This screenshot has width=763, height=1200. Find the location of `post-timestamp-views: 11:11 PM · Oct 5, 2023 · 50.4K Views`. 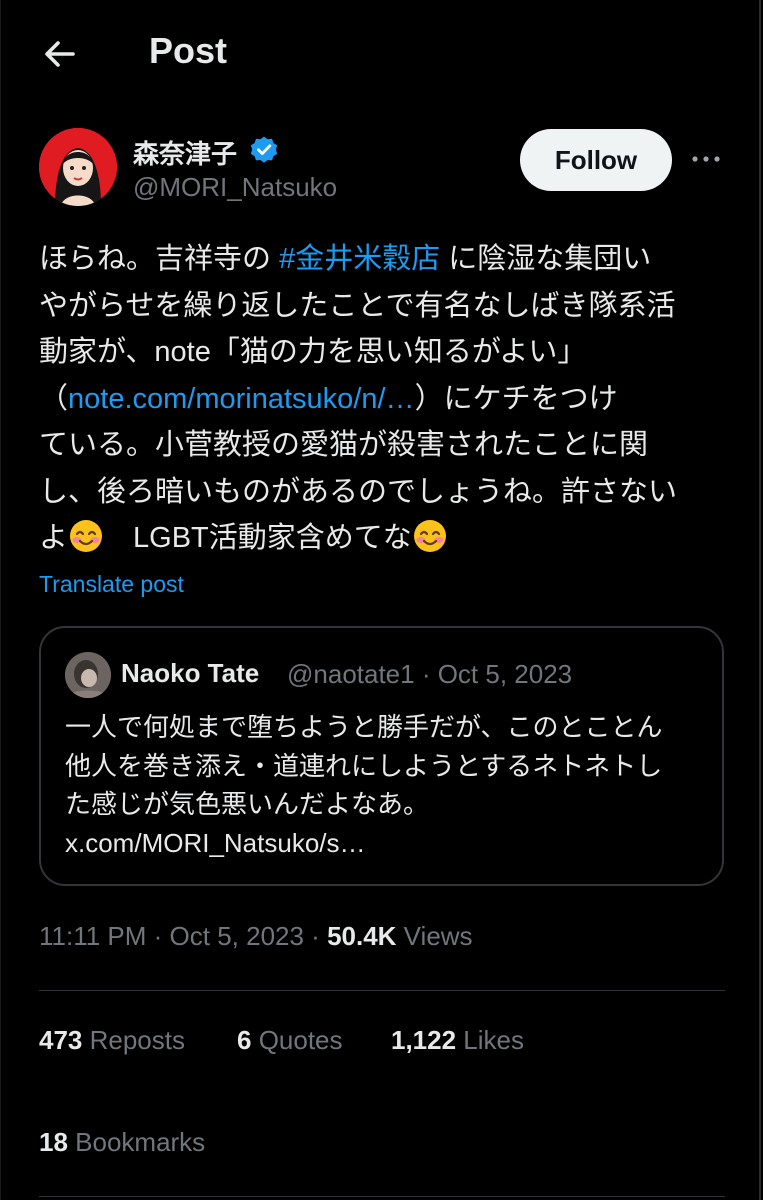

post-timestamp-views: 11:11 PM · Oct 5, 2023 · 50.4K Views is located at coordinates (256, 936).